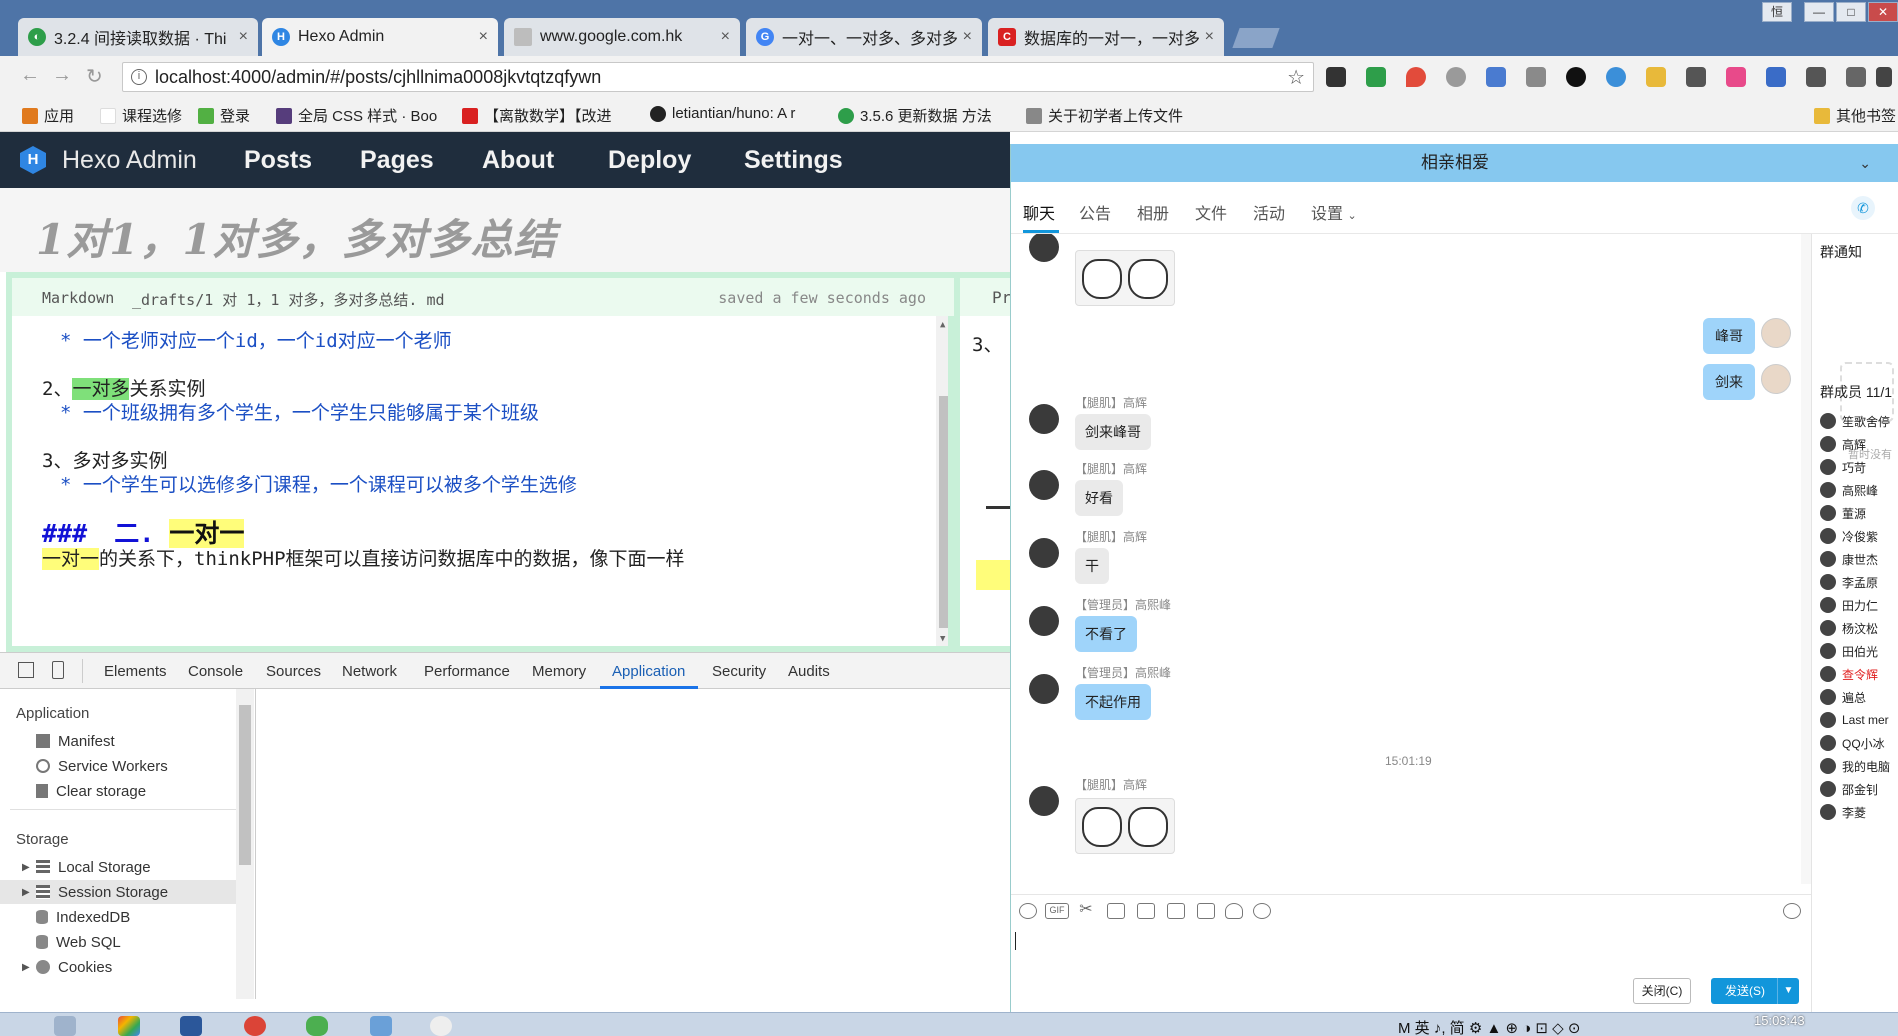  Describe the element at coordinates (942, 639) in the screenshot. I see `scroll-down-icon: ▼` at that location.